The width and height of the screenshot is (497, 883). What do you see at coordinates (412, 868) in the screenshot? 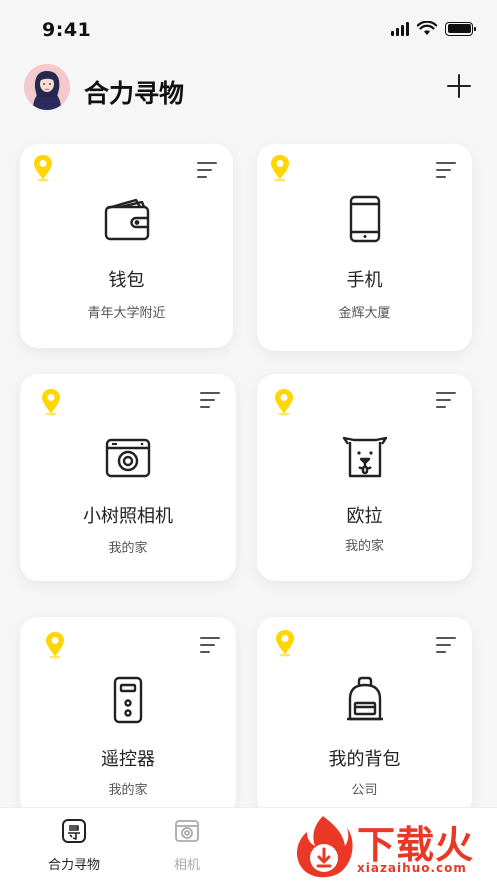
I see `watermark-url: xiazaihuo.com` at bounding box center [412, 868].